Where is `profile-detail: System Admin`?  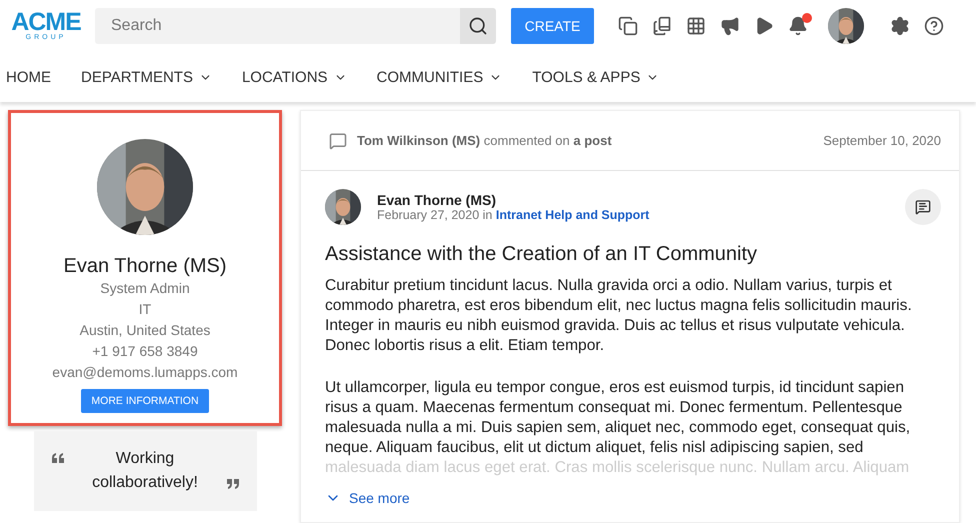 profile-detail: System Admin is located at coordinates (145, 288).